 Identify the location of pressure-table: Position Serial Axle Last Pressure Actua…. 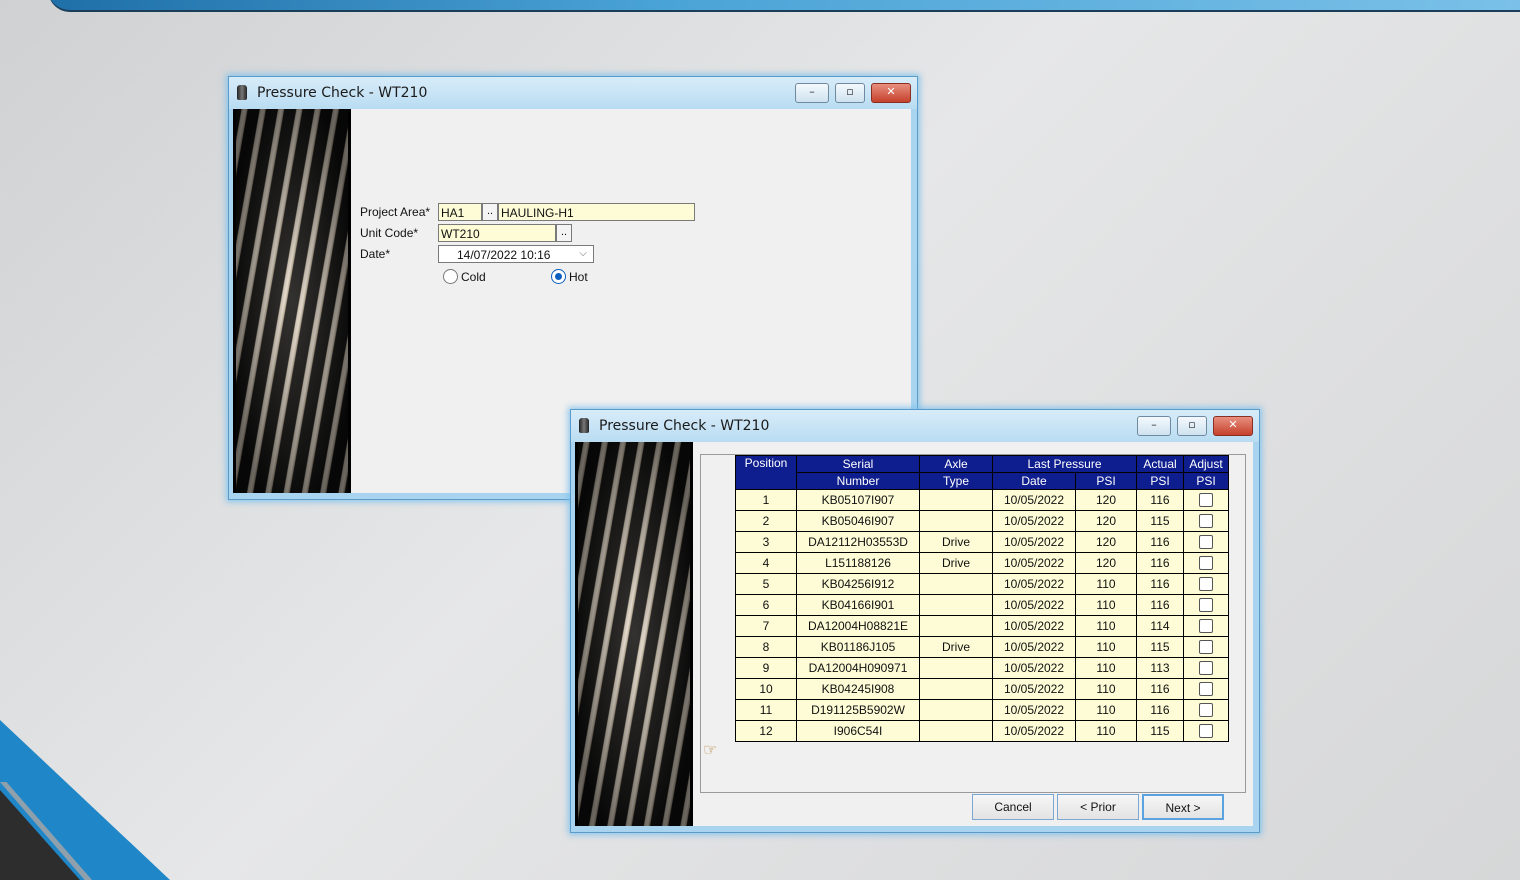
(982, 598).